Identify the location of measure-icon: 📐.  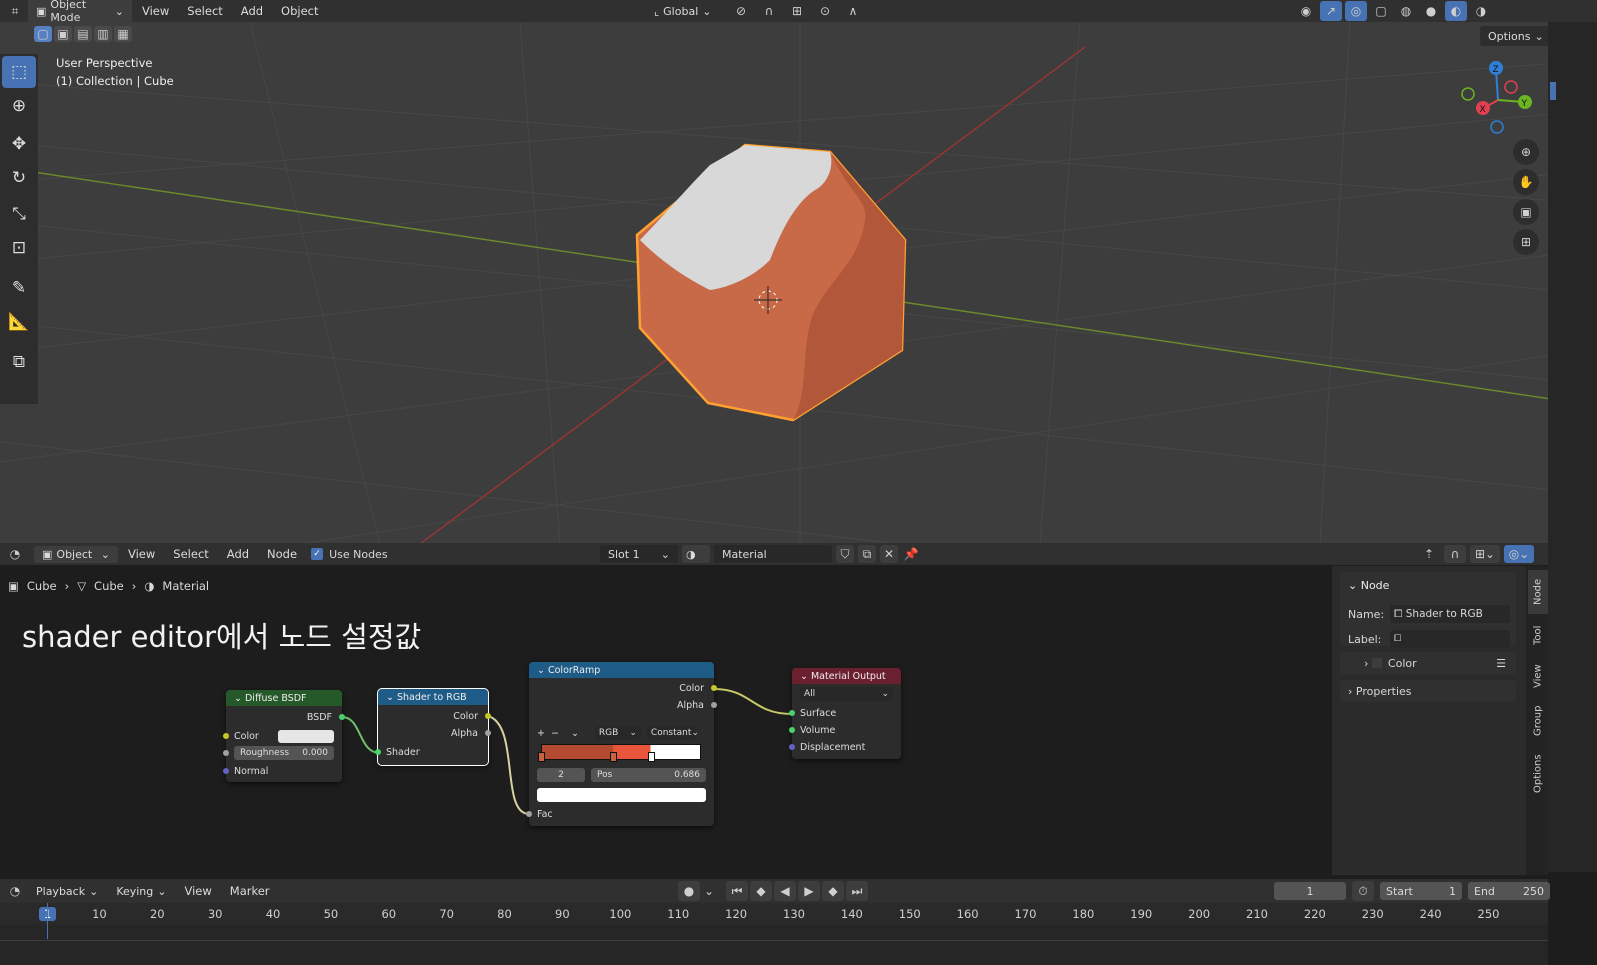
(19, 322).